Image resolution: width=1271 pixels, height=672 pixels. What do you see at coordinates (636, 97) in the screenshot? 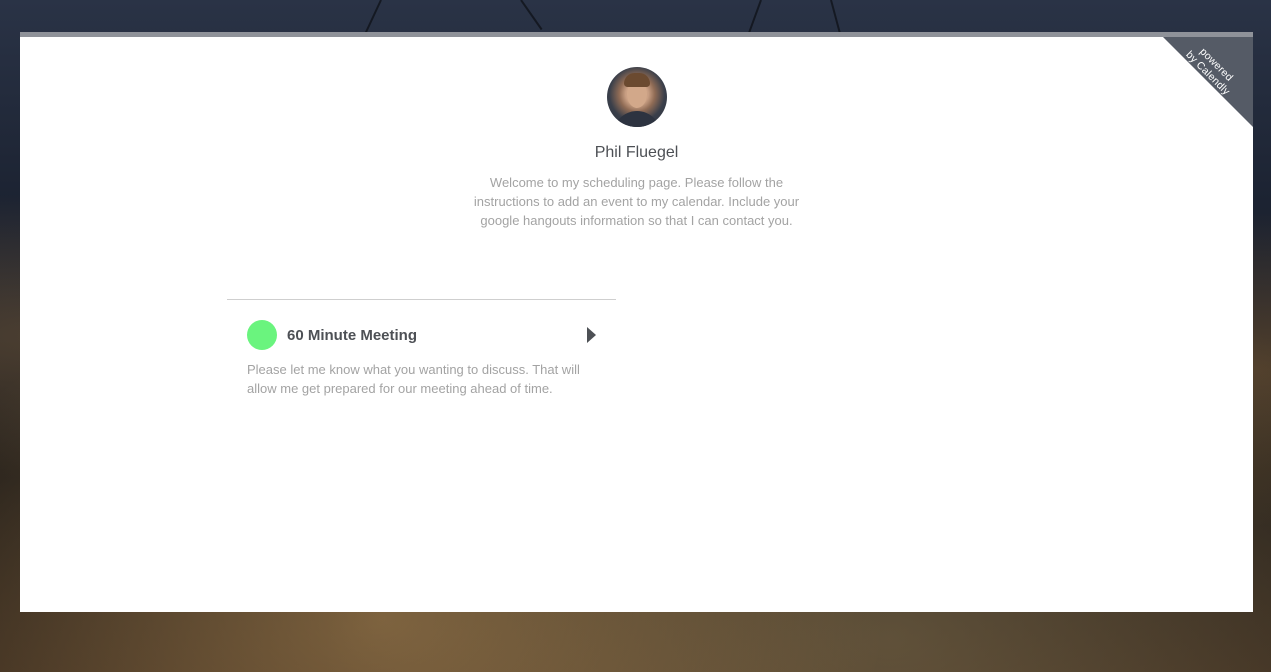
I see `avatar` at bounding box center [636, 97].